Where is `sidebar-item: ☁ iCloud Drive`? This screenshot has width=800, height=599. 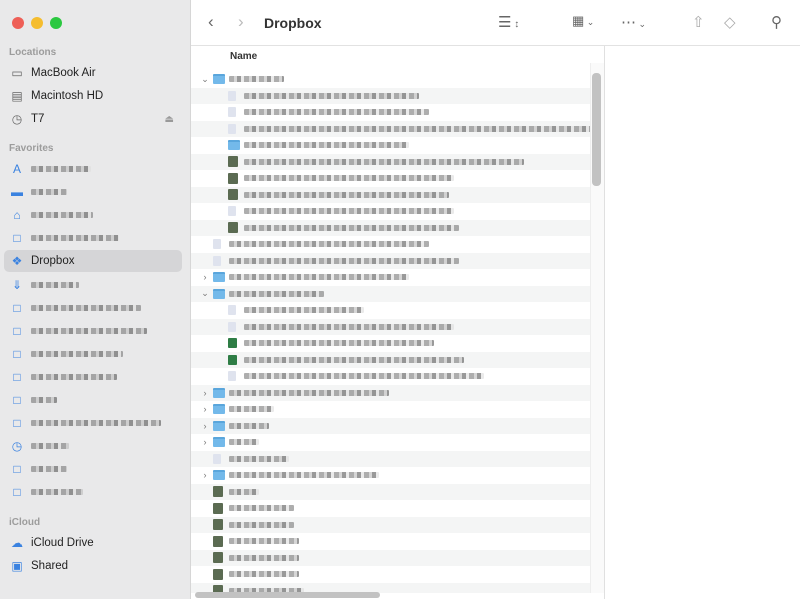
sidebar-item: ☁ iCloud Drive is located at coordinates (93, 543).